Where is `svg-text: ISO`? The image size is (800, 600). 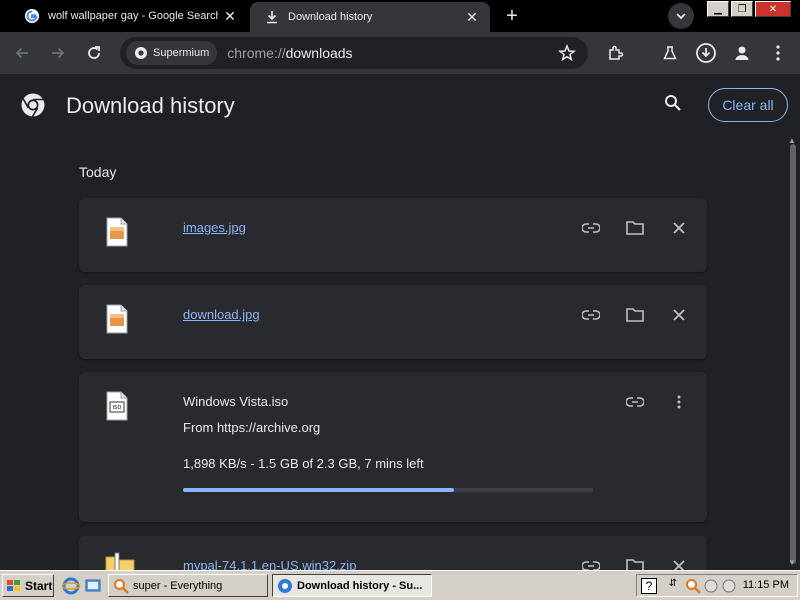 svg-text: ISO is located at coordinates (117, 408).